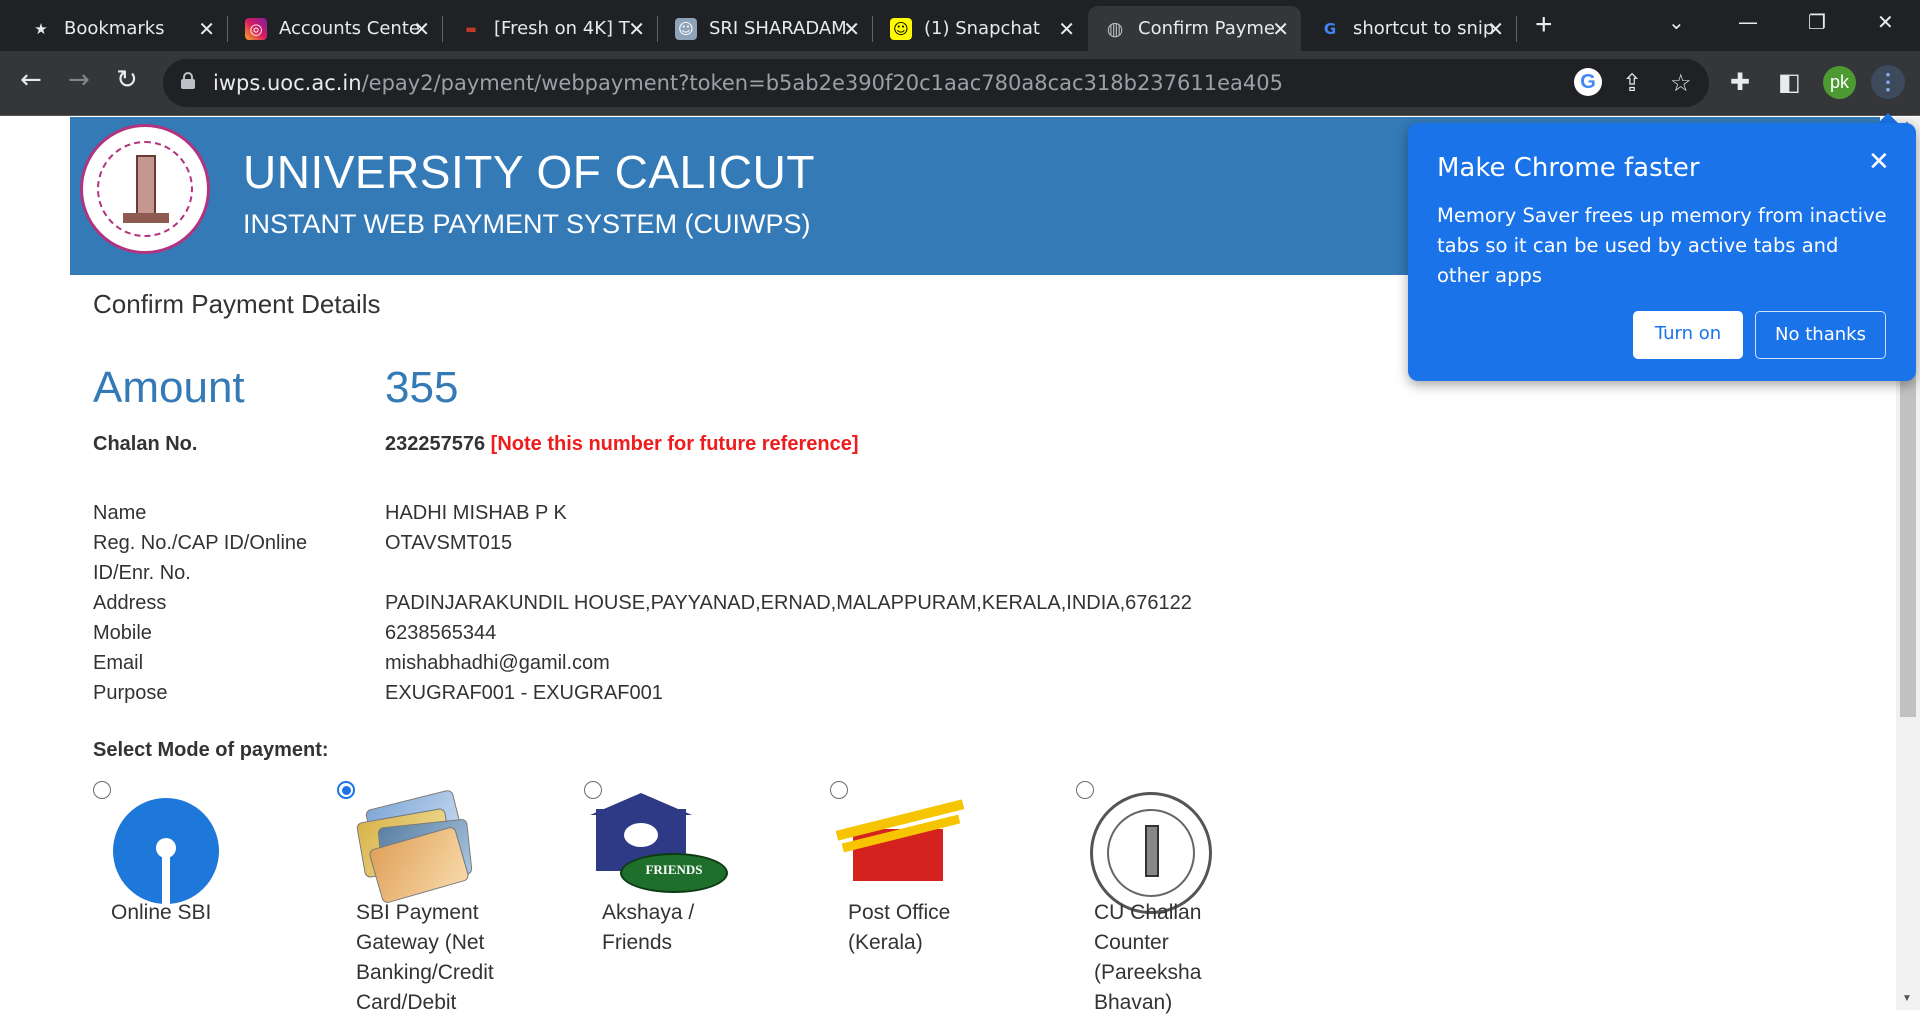 This screenshot has width=1920, height=1018. Describe the element at coordinates (188, 80) in the screenshot. I see `lock-icon` at that location.